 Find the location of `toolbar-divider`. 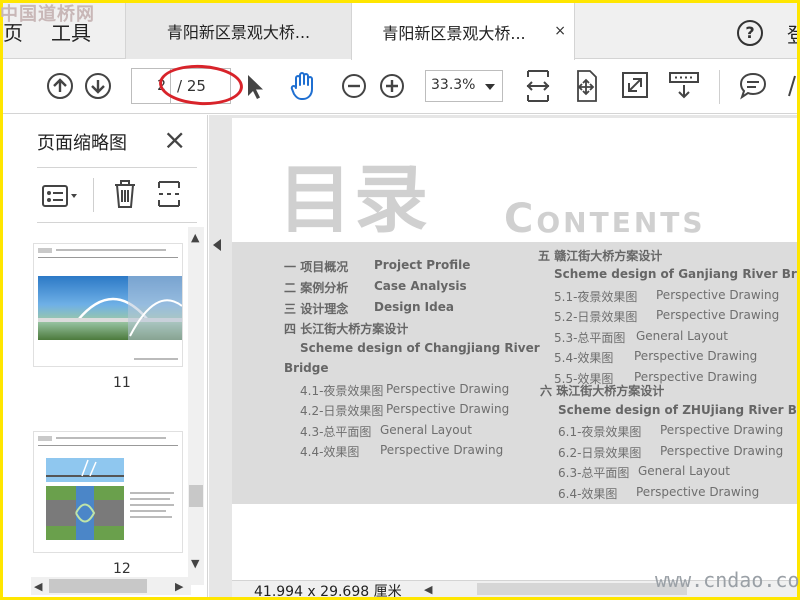

toolbar-divider is located at coordinates (719, 87).